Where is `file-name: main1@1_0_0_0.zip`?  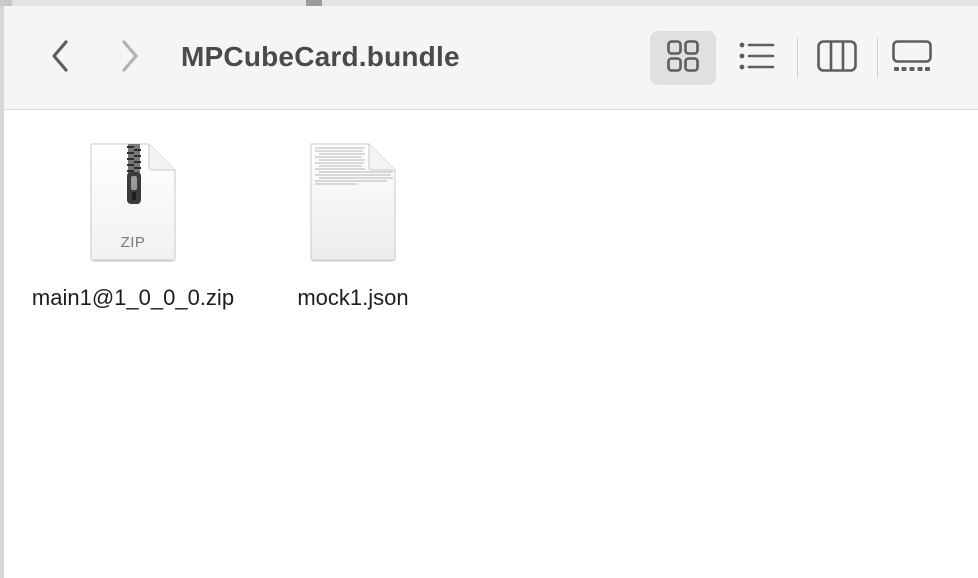
file-name: main1@1_0_0_0.zip is located at coordinates (133, 297).